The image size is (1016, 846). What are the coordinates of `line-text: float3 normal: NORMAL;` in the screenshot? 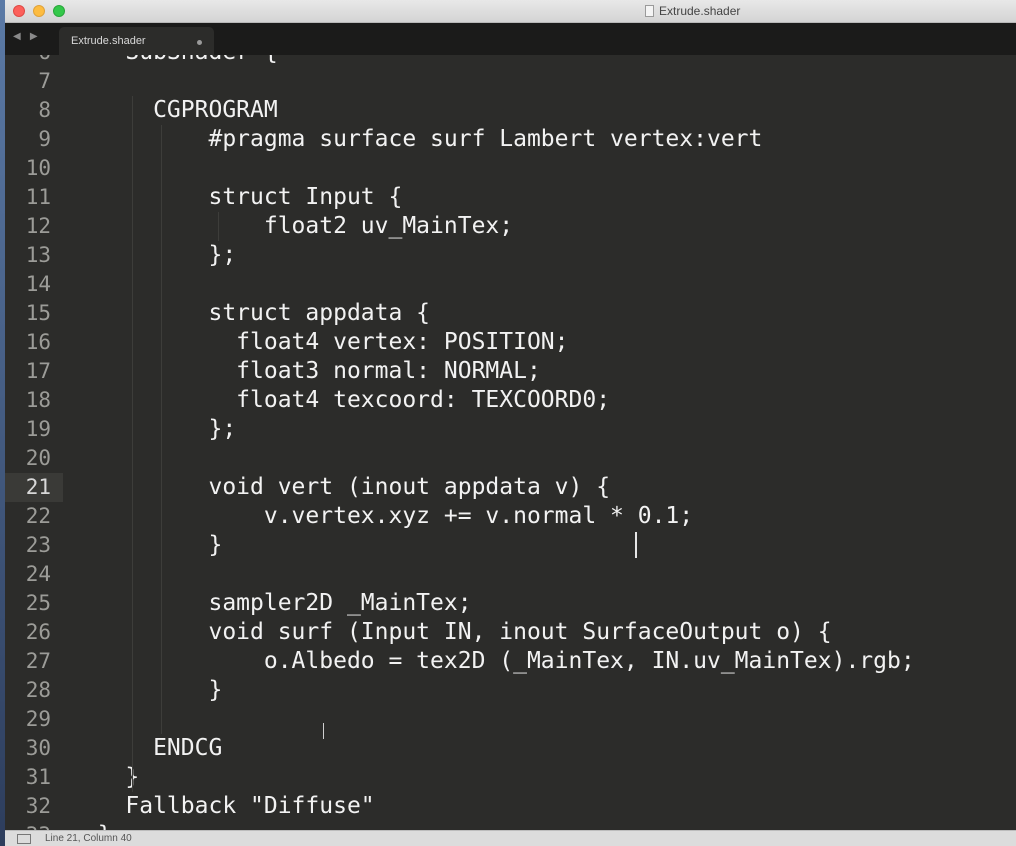 It's located at (305, 371).